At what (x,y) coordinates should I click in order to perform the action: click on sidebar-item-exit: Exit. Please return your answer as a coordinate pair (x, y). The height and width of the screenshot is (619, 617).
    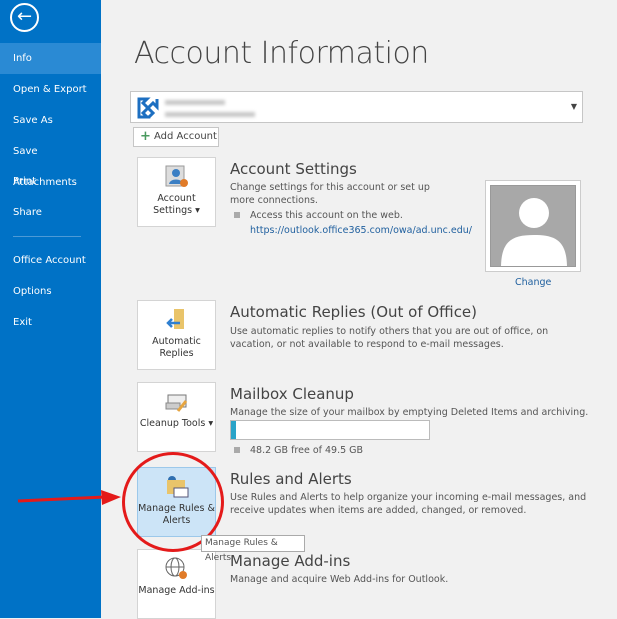
    Looking at the image, I should click on (50, 322).